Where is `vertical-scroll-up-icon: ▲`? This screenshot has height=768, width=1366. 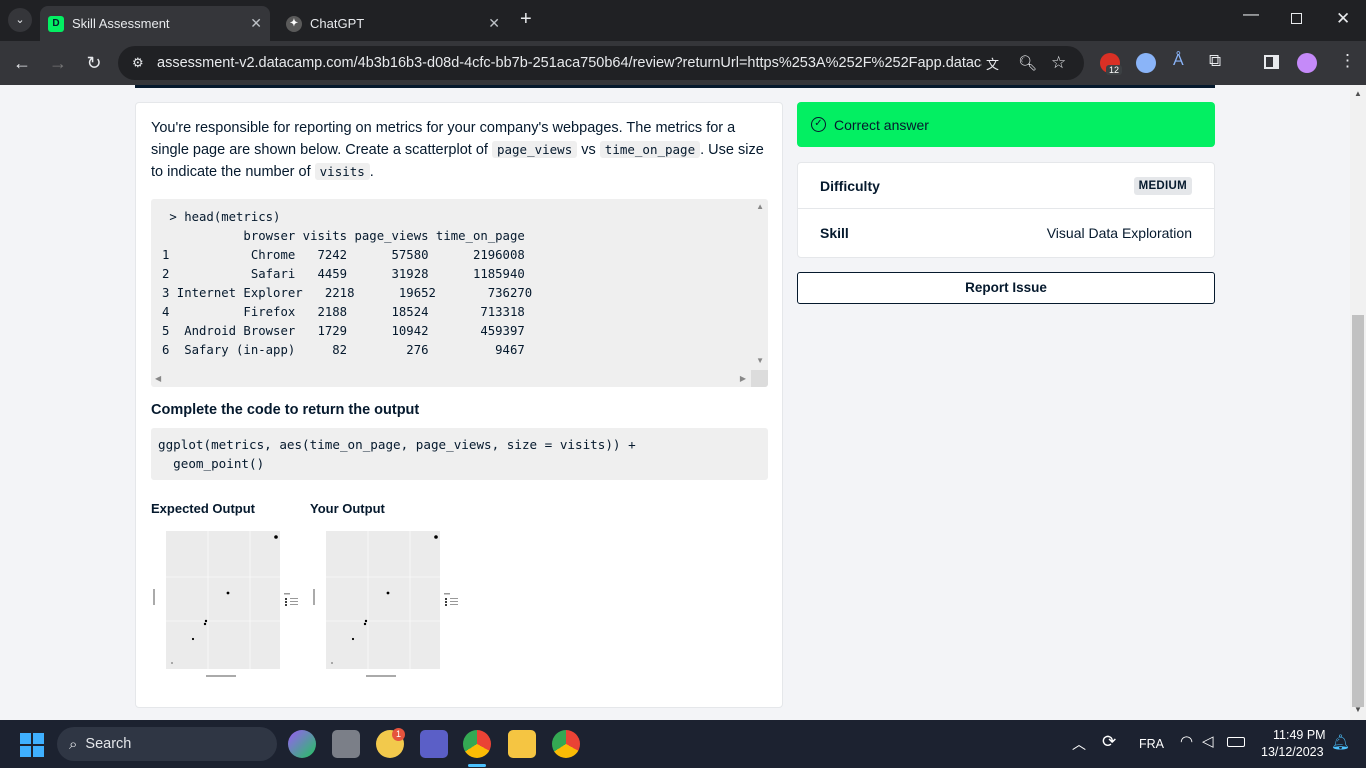
vertical-scroll-up-icon: ▲ is located at coordinates (760, 206).